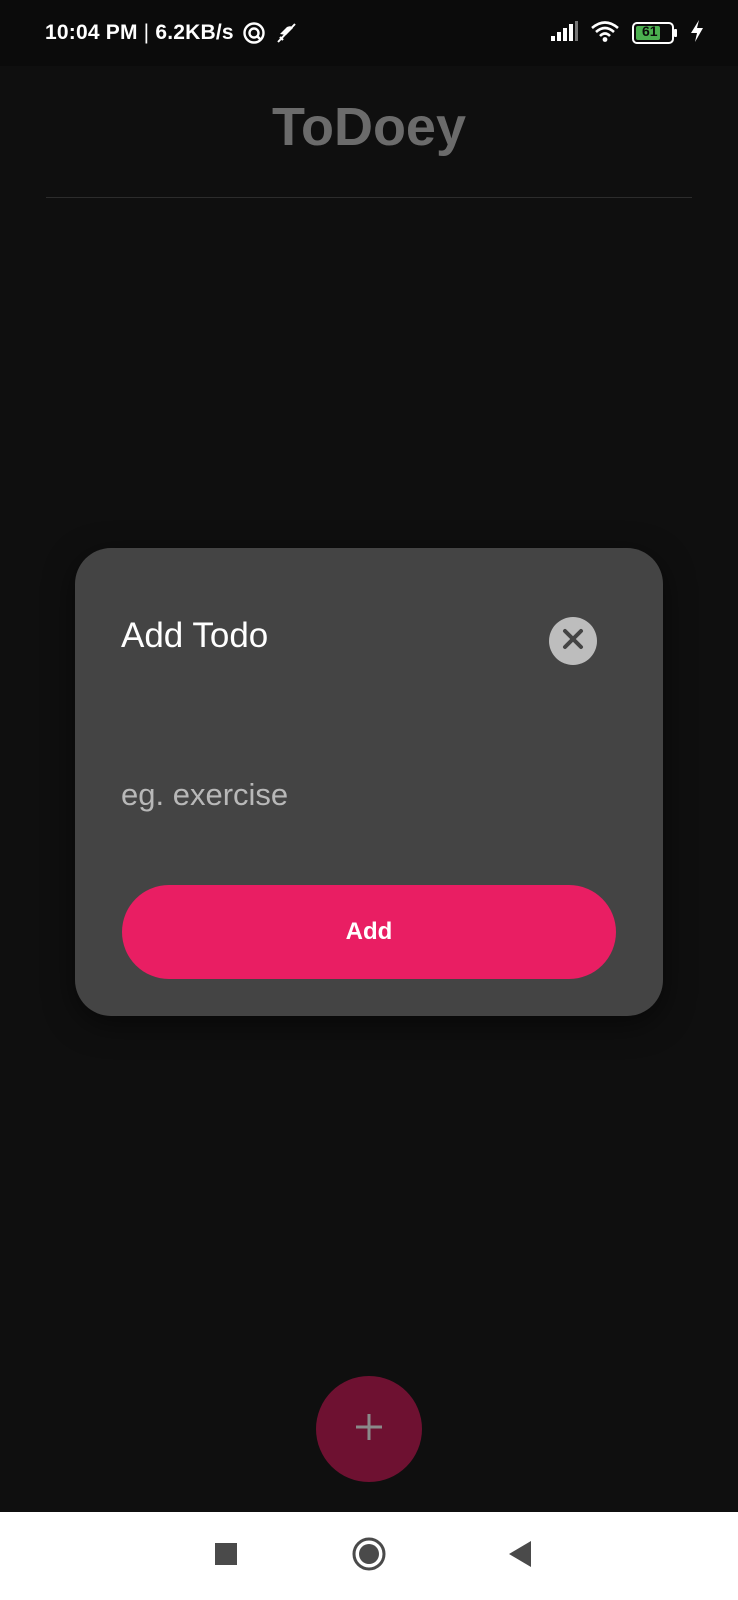  I want to click on recents-button, so click(226, 1556).